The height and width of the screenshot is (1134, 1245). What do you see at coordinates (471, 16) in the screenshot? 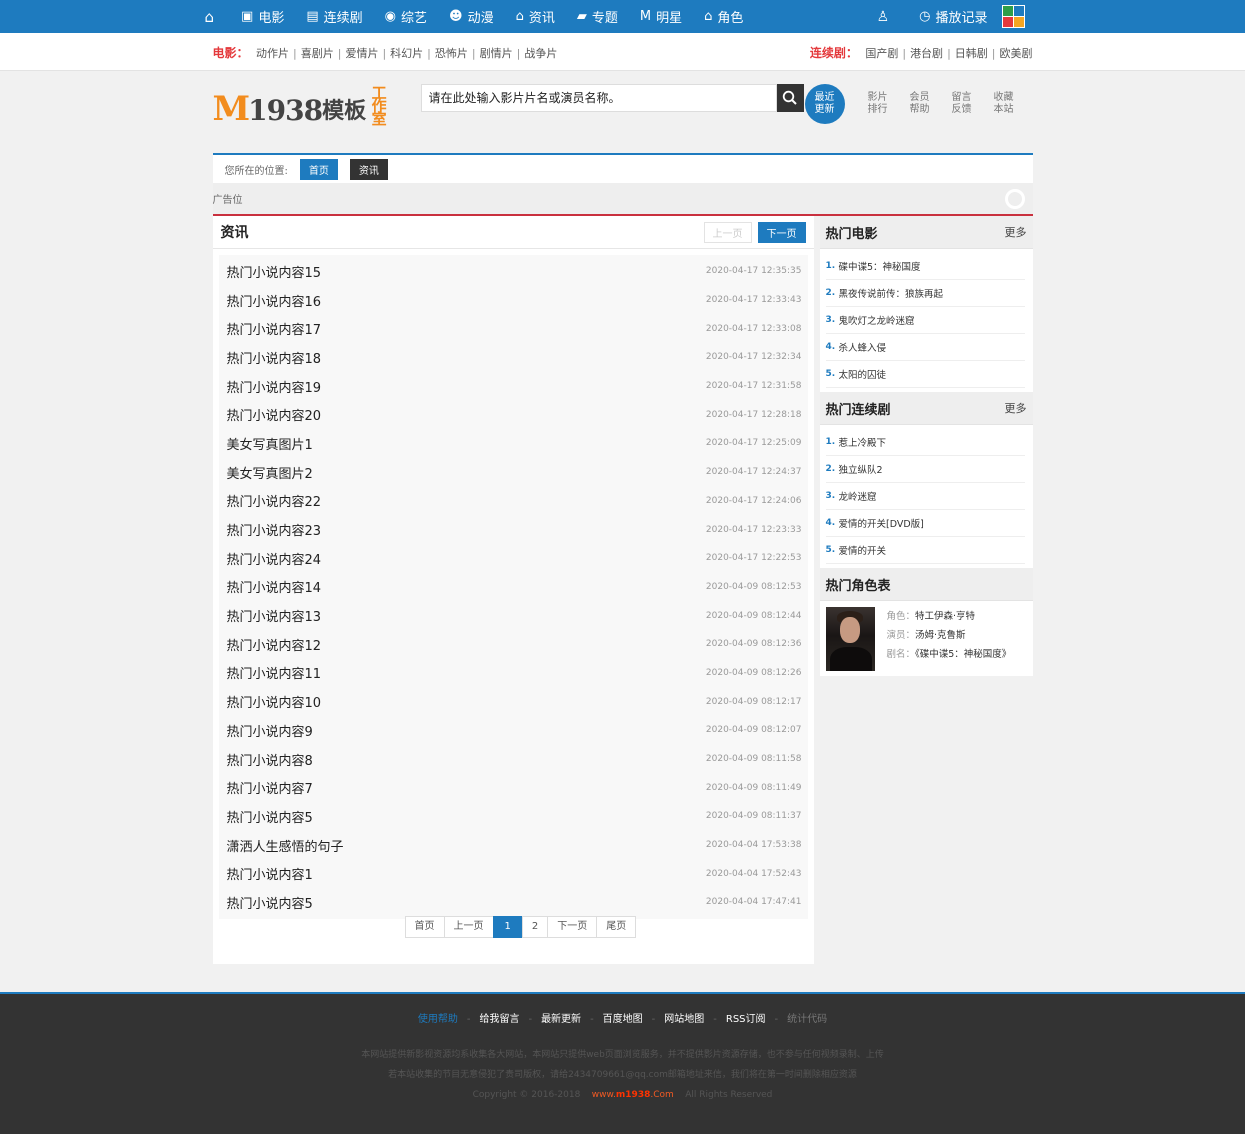
I see `nav-item-3: ☻ 动漫` at bounding box center [471, 16].